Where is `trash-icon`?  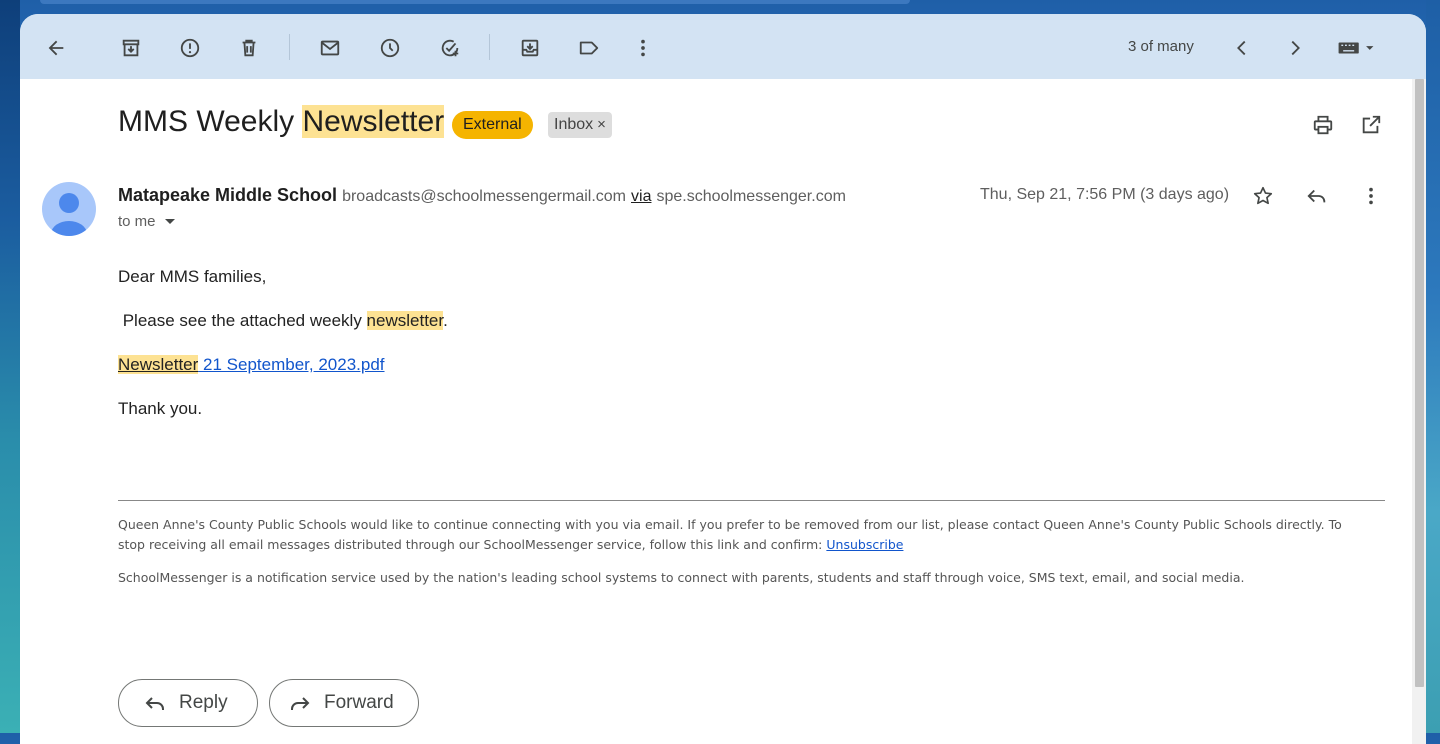 trash-icon is located at coordinates (249, 48).